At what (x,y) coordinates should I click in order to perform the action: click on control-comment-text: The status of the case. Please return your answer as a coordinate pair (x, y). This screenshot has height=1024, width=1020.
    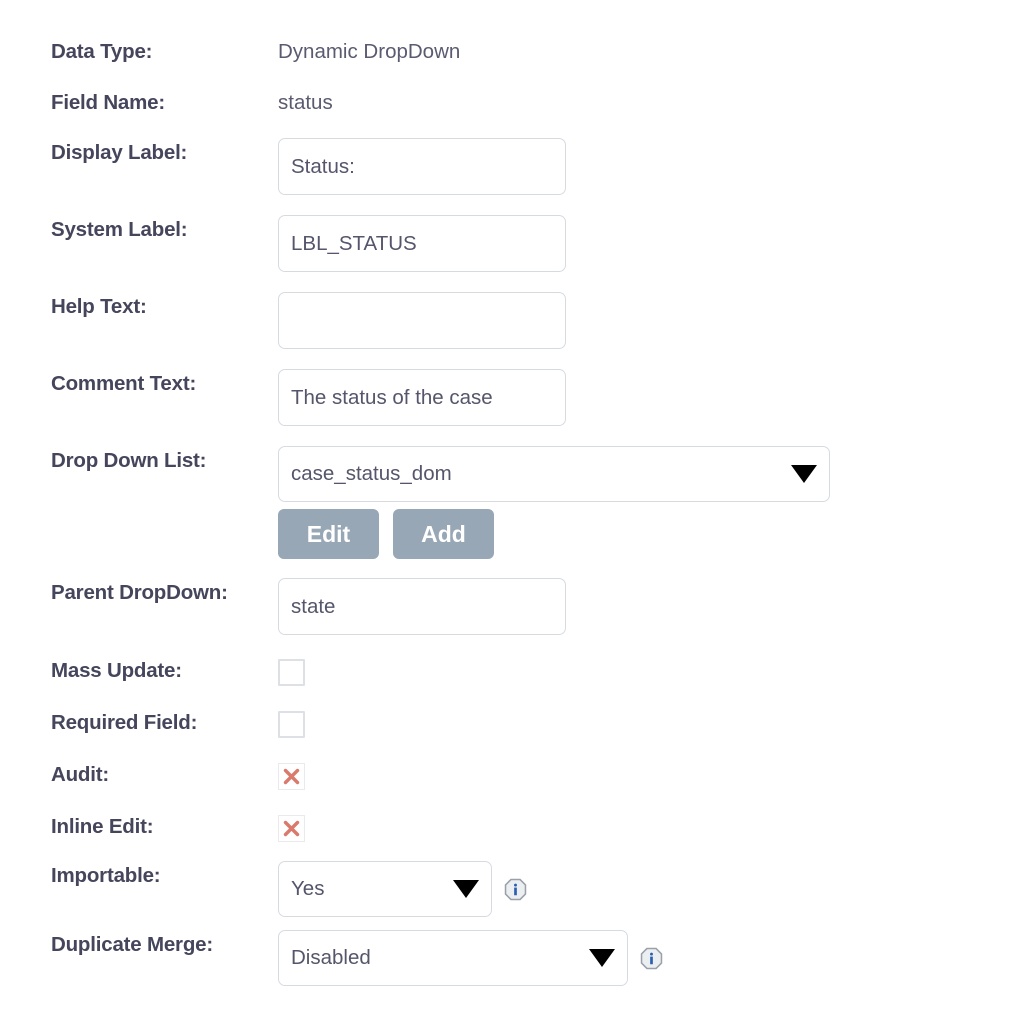
    Looking at the image, I should click on (422, 397).